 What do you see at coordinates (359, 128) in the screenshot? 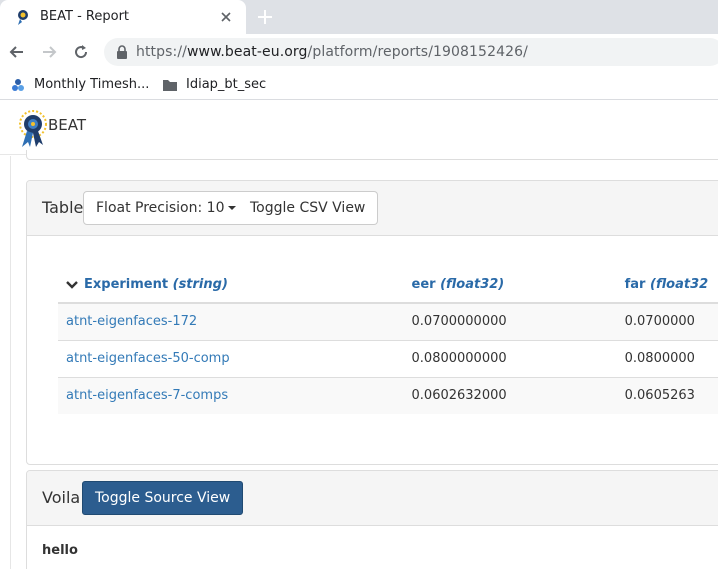
I see `site-header: BEAT` at bounding box center [359, 128].